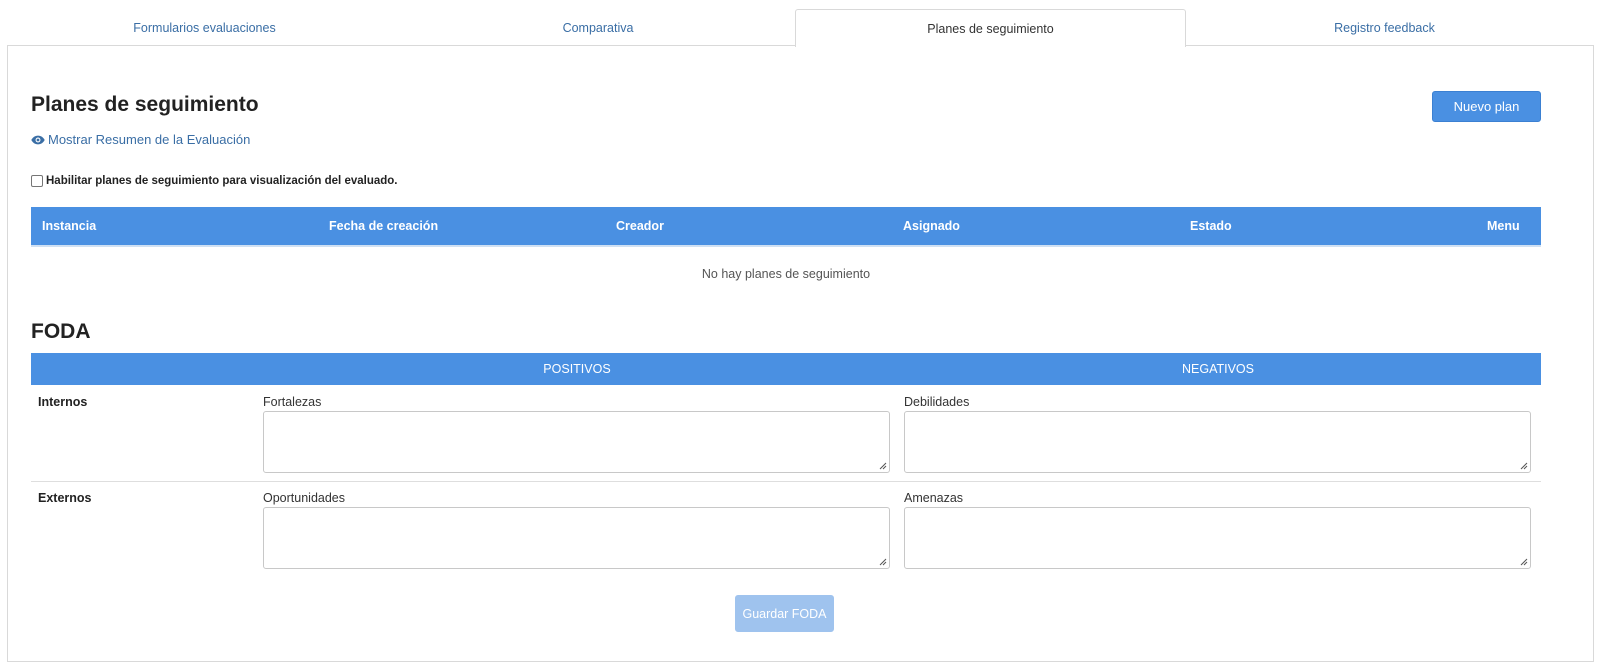  What do you see at coordinates (786, 274) in the screenshot?
I see `empty-plans-message: No hay planes de seguimiento` at bounding box center [786, 274].